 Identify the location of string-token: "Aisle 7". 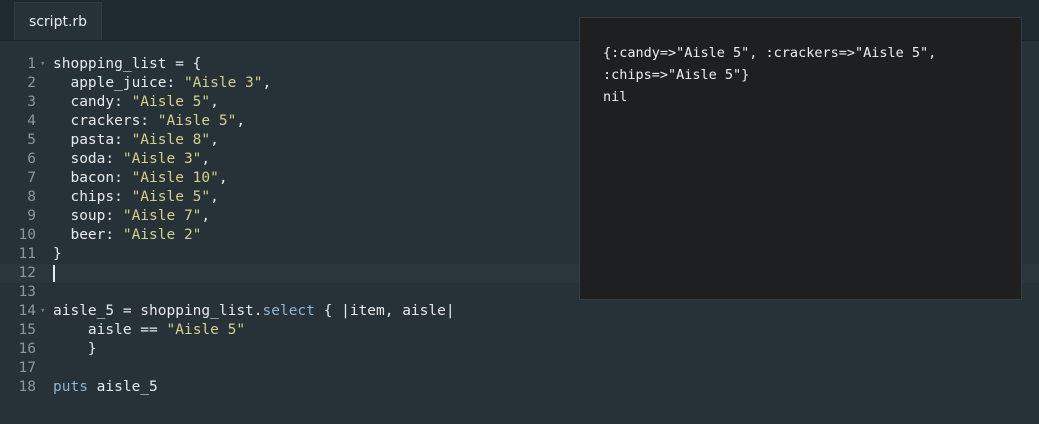
(162, 216).